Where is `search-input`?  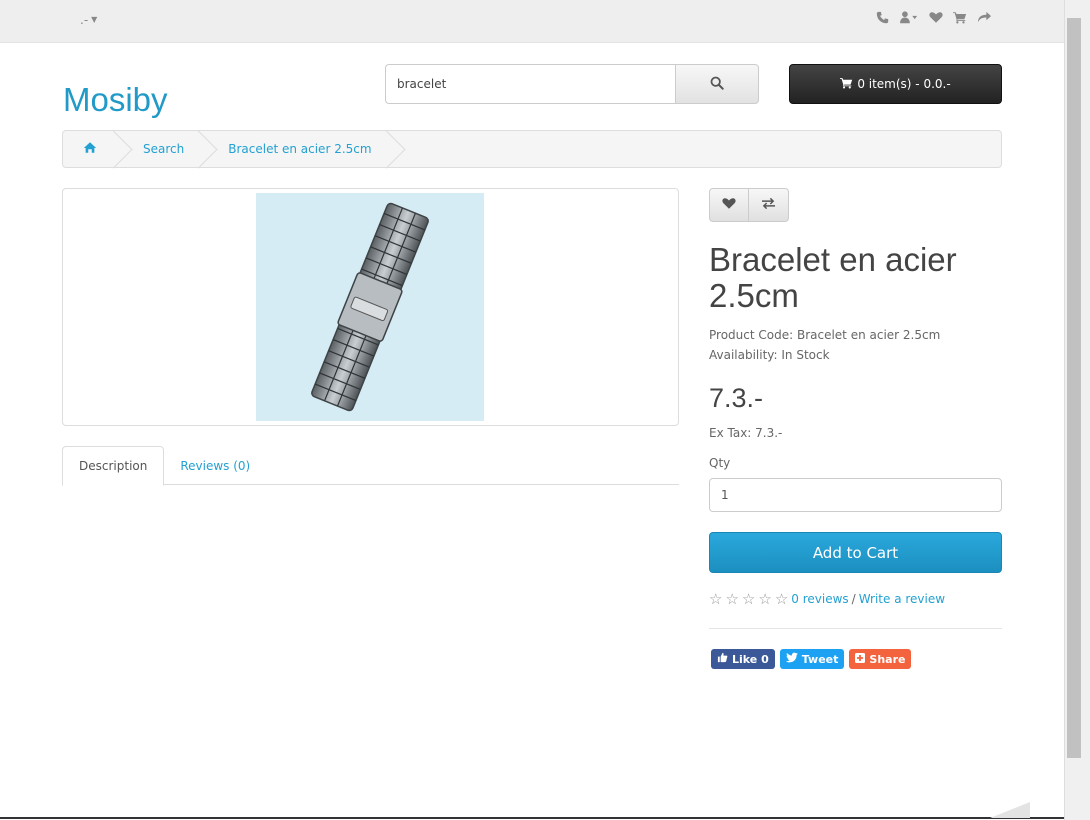 search-input is located at coordinates (530, 84).